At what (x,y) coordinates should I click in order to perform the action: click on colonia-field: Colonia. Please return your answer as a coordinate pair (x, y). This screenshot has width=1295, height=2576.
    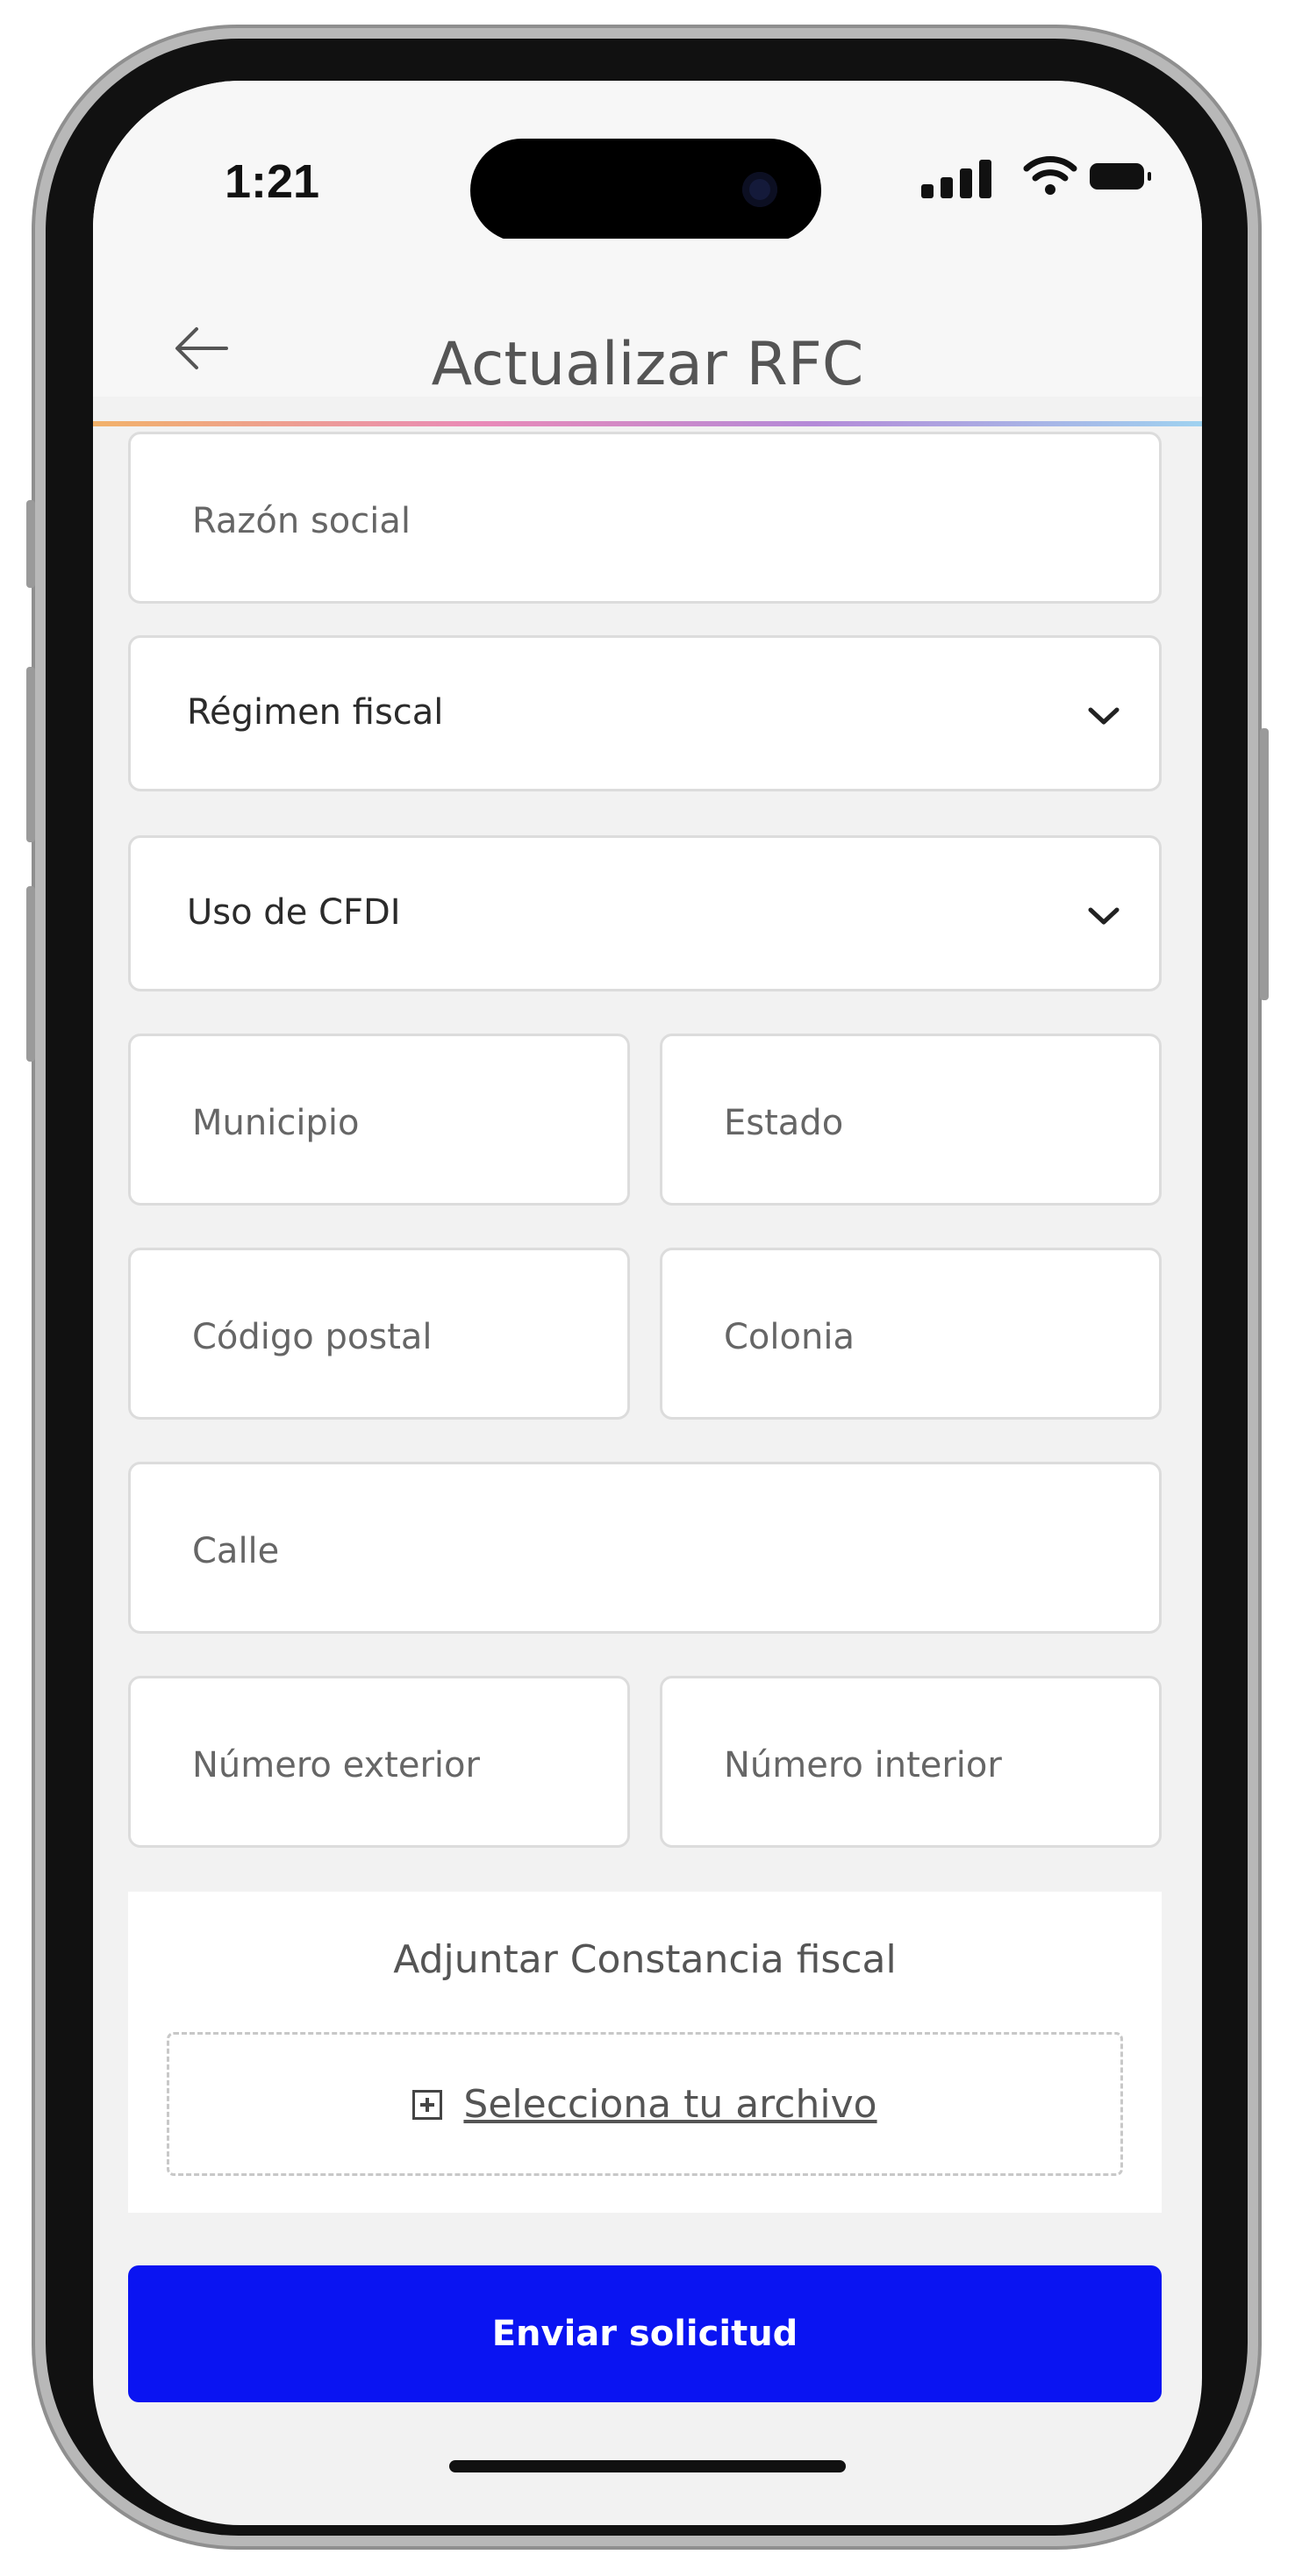
    Looking at the image, I should click on (911, 1334).